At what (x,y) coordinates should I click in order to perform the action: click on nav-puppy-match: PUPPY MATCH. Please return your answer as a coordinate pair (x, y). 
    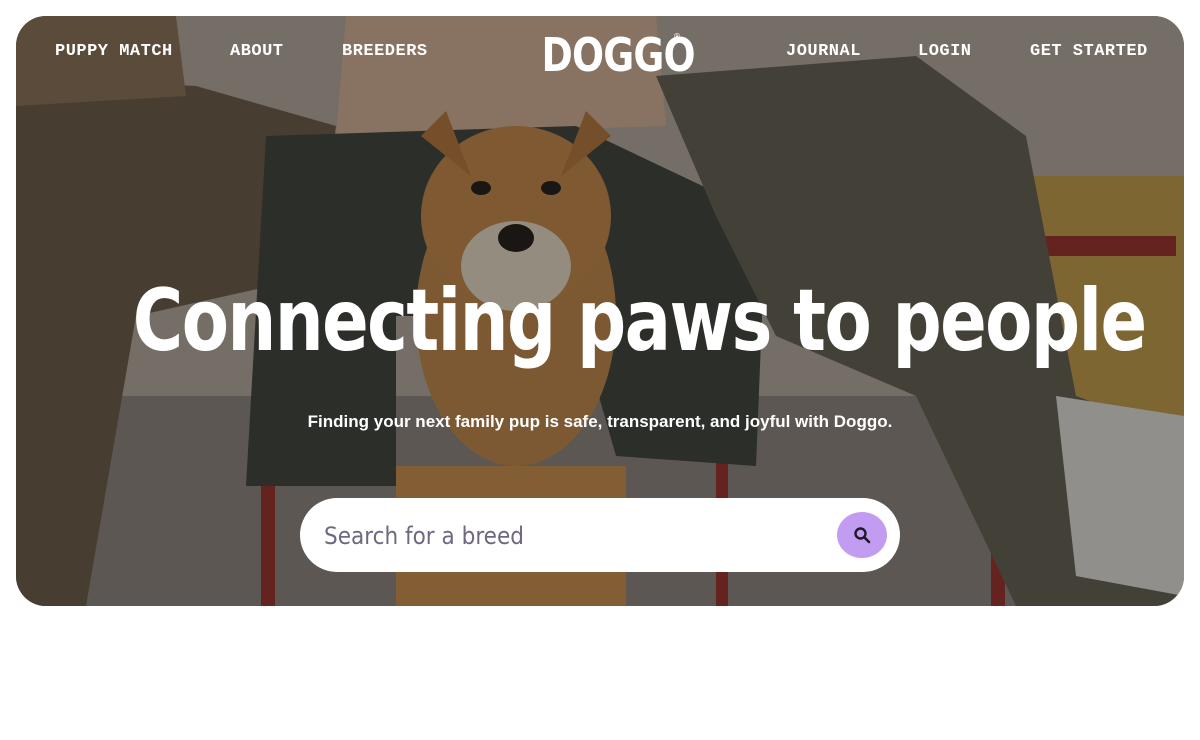
    Looking at the image, I should click on (114, 51).